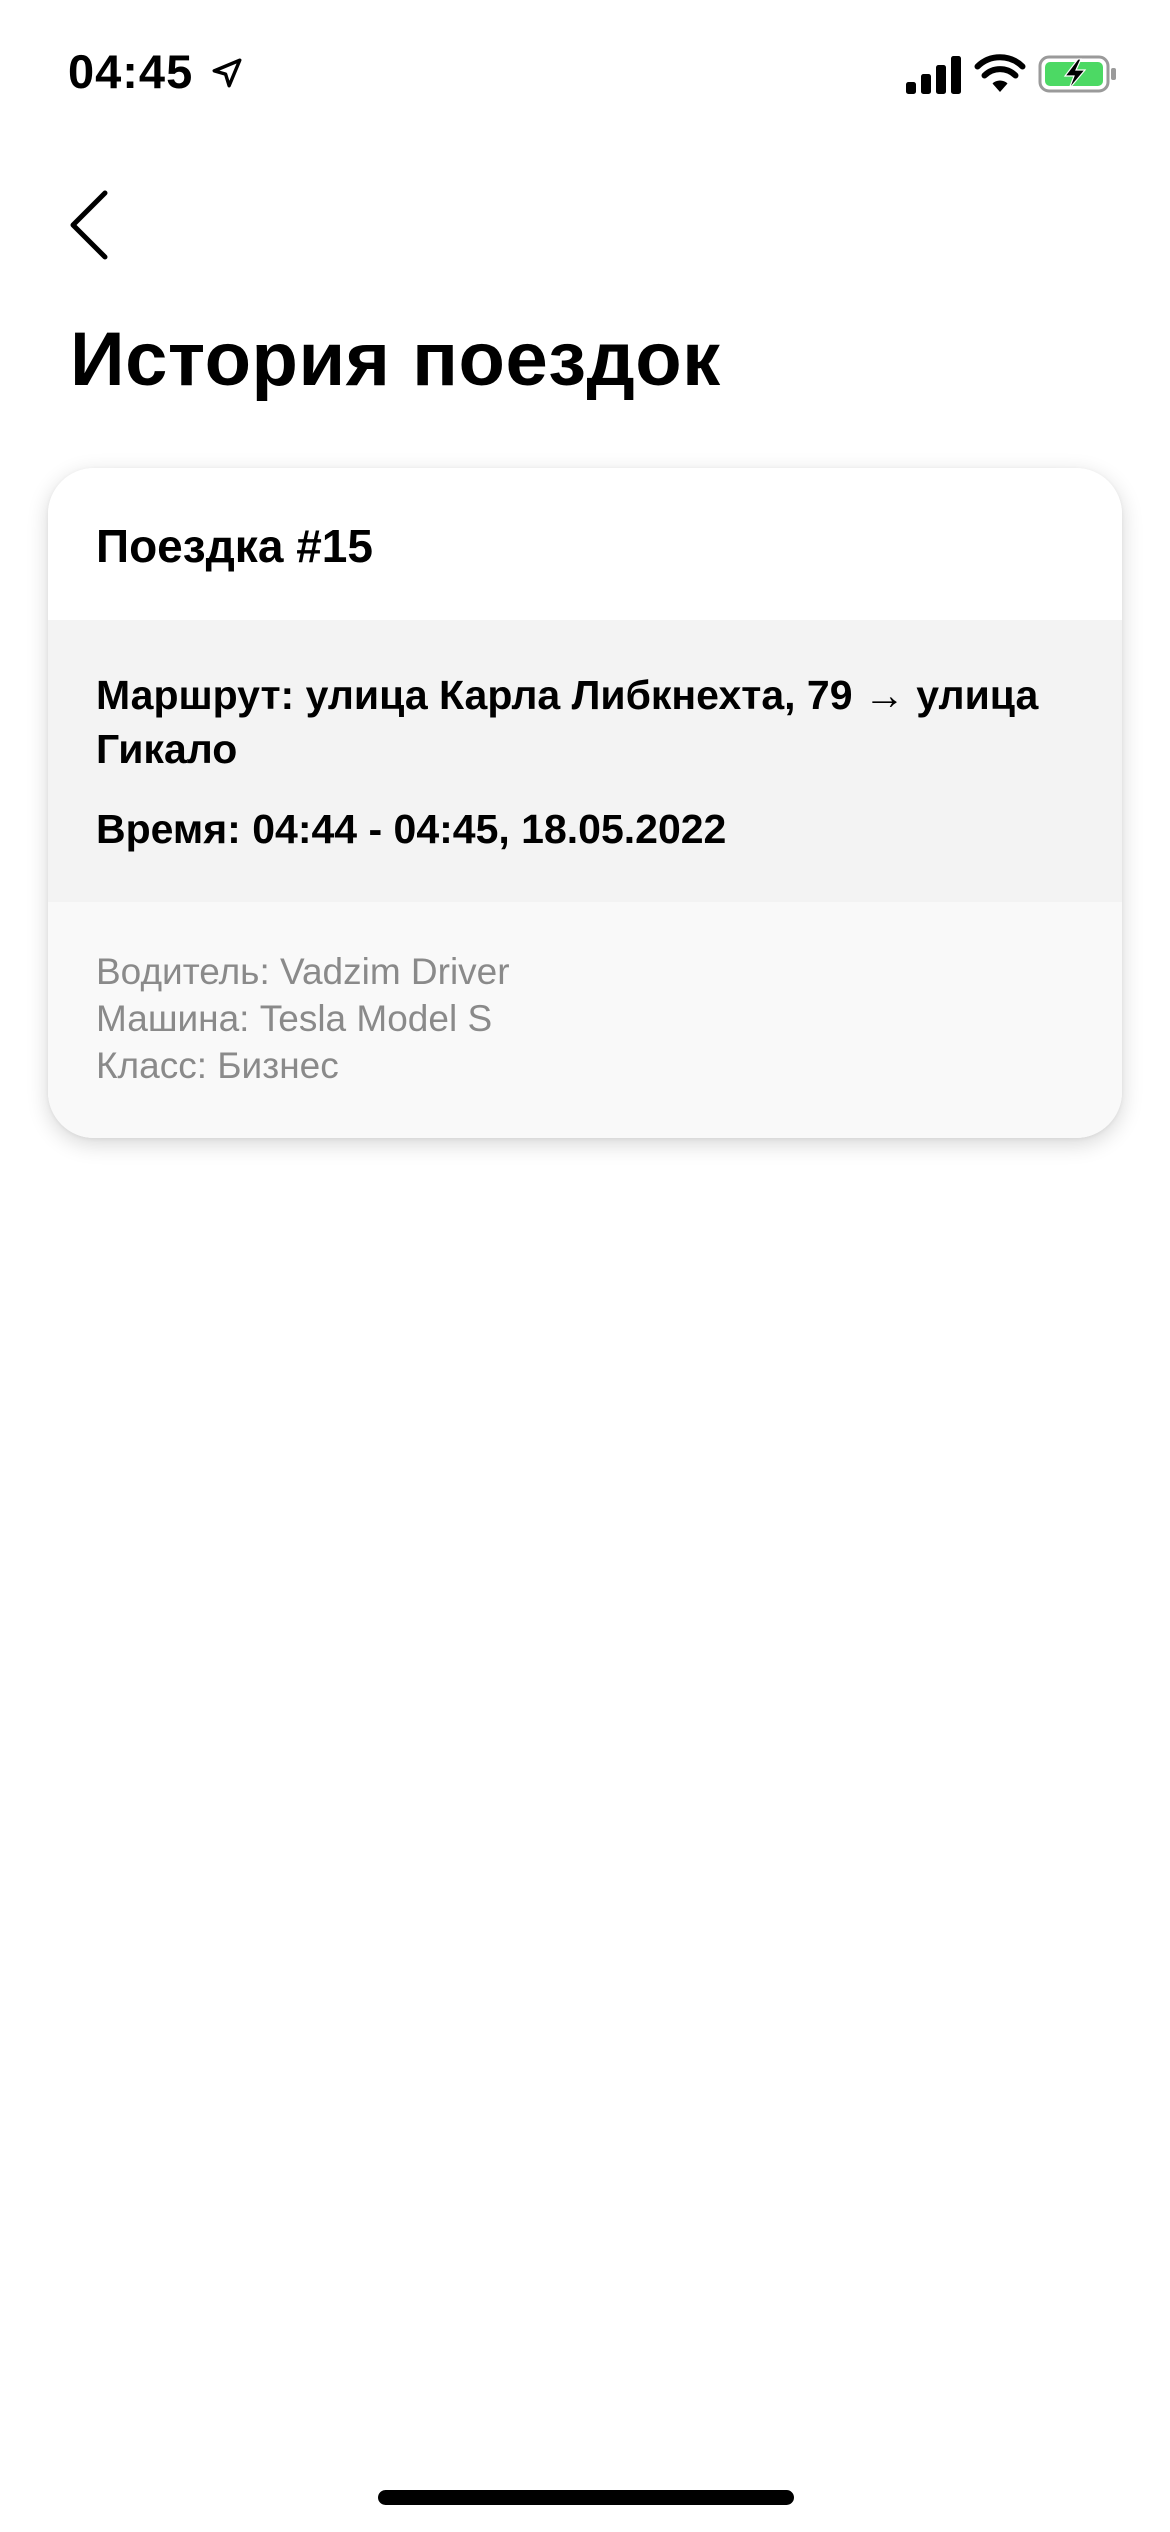  What do you see at coordinates (933, 75) in the screenshot?
I see `cellular-signal-icon` at bounding box center [933, 75].